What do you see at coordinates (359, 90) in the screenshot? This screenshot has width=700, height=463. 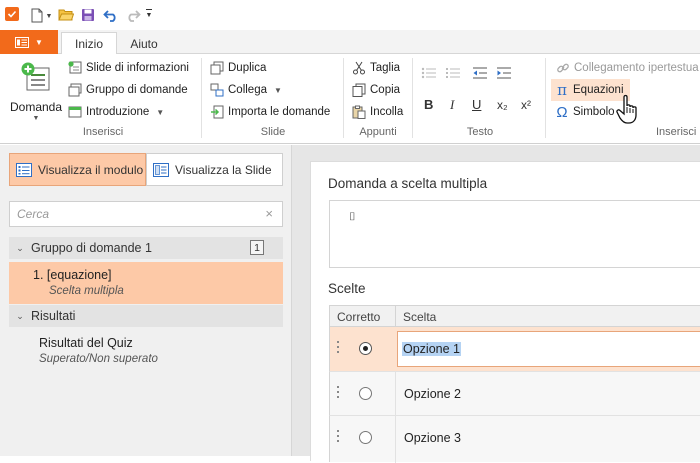 I see `copy-icon` at bounding box center [359, 90].